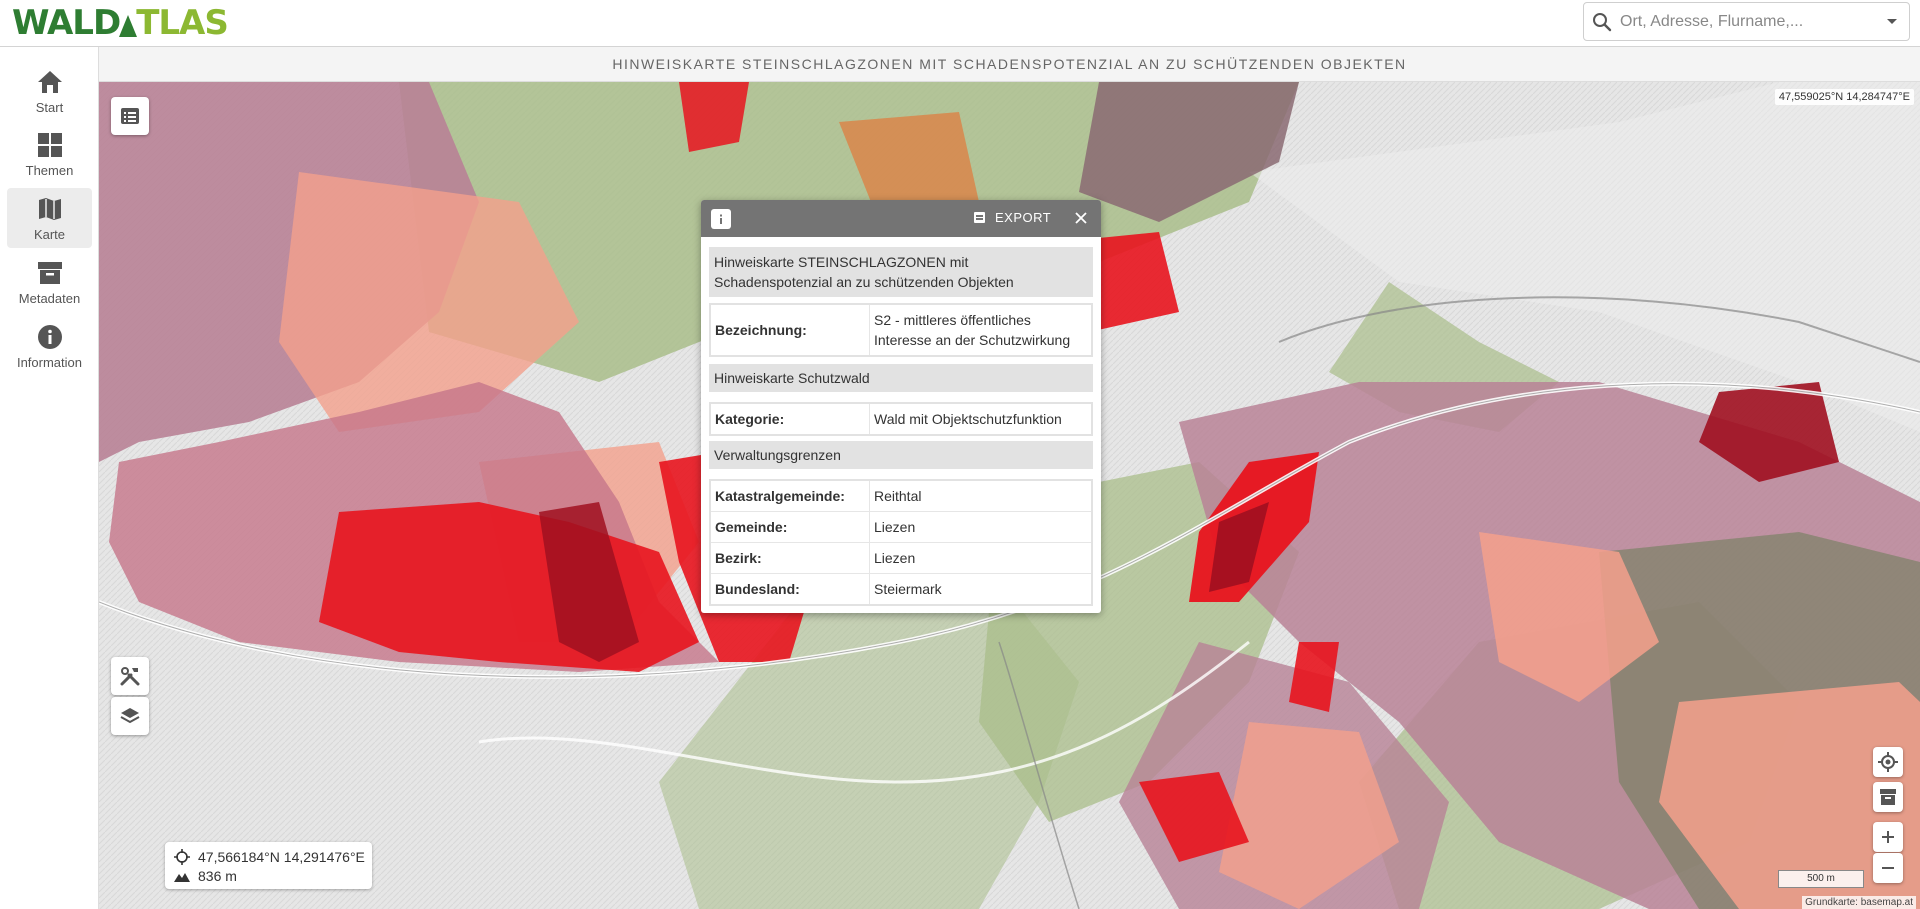 The width and height of the screenshot is (1920, 909). I want to click on elevation-value: 836 m, so click(217, 876).